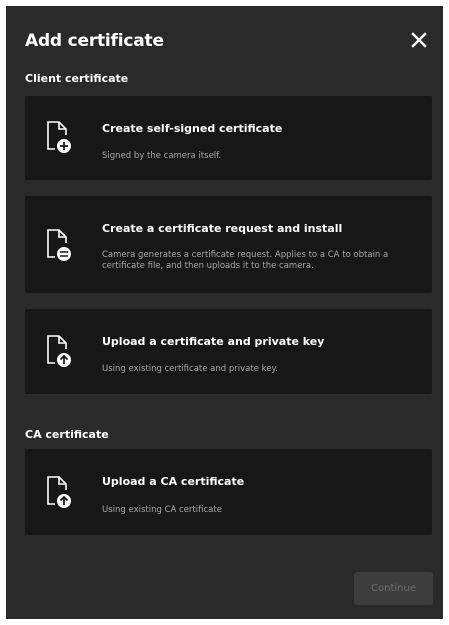 The width and height of the screenshot is (449, 625). What do you see at coordinates (67, 434) in the screenshot?
I see `section-label-ca-certificate: CA certificate` at bounding box center [67, 434].